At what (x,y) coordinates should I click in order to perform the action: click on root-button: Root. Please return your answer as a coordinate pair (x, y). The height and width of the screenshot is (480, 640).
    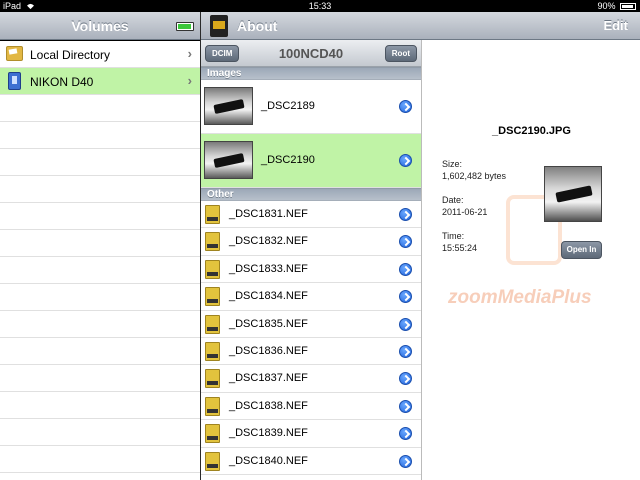
    Looking at the image, I should click on (400, 53).